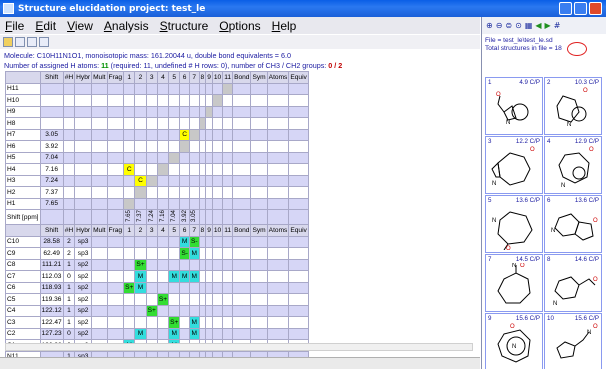 The width and height of the screenshot is (606, 369). What do you see at coordinates (23, 253) in the screenshot?
I see `row-label: C9` at bounding box center [23, 253].